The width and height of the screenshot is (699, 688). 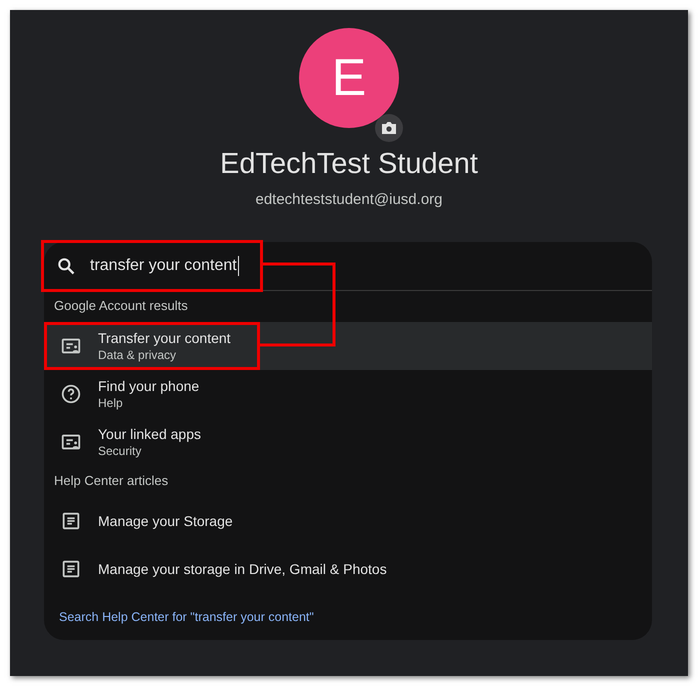 I want to click on result-content: Manage your Storage, so click(x=152, y=521).